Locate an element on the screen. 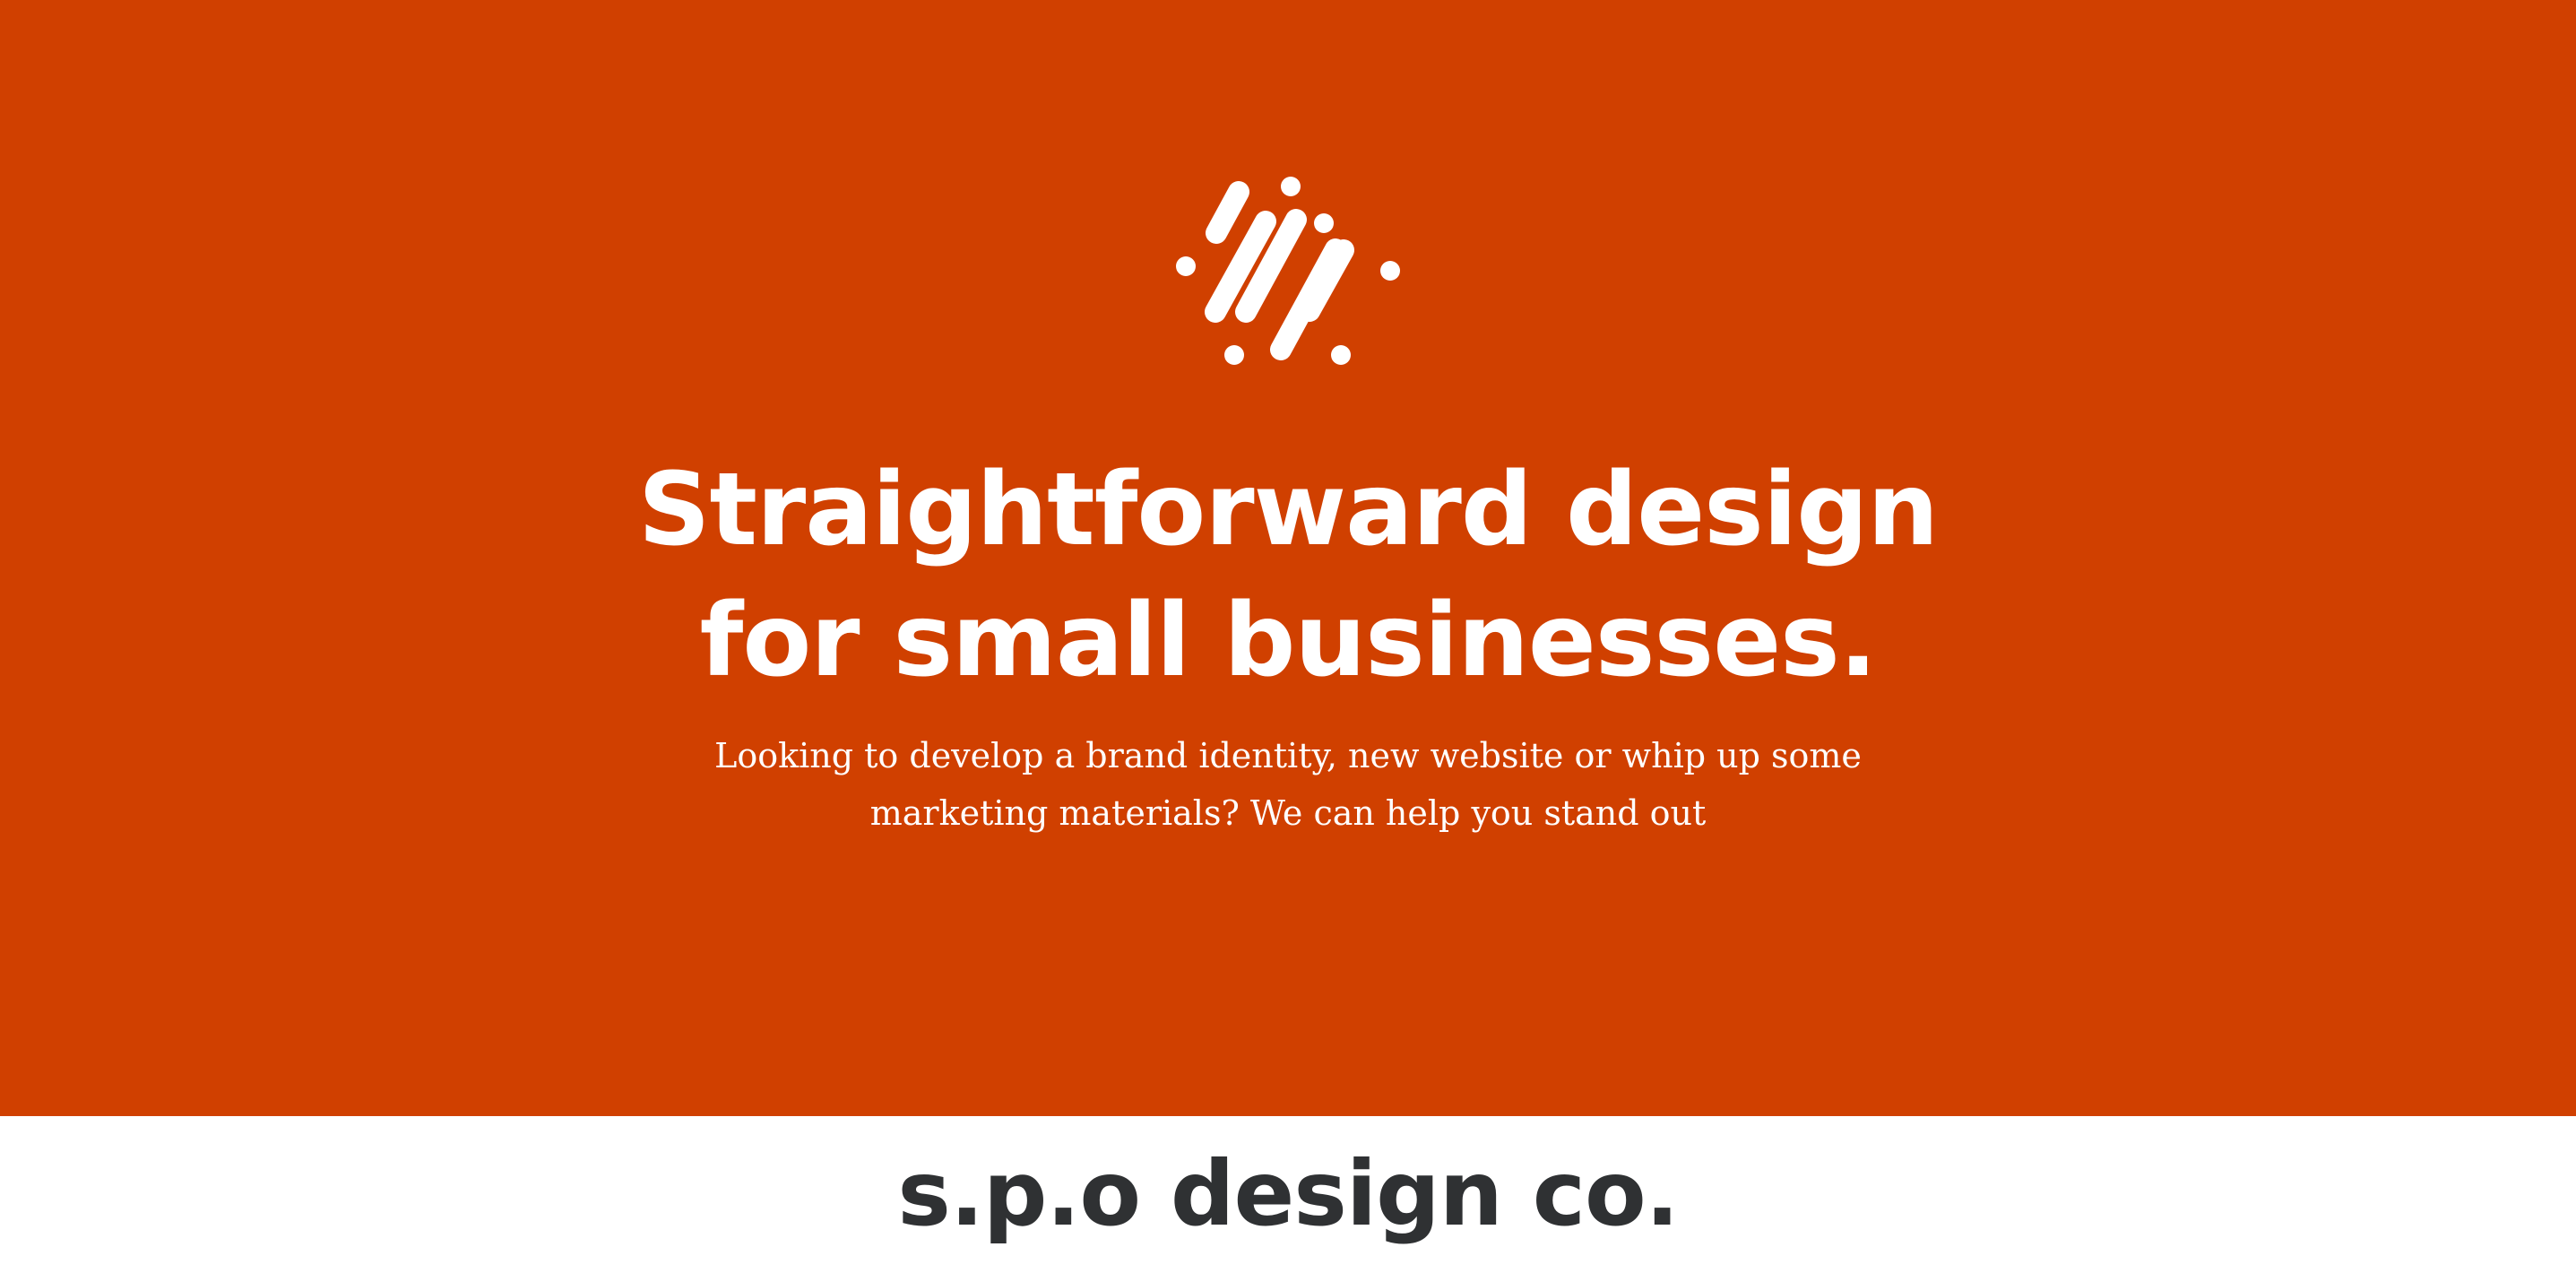 The image size is (2576, 1273). diagonal-lines-logo-icon is located at coordinates (1288, 273).